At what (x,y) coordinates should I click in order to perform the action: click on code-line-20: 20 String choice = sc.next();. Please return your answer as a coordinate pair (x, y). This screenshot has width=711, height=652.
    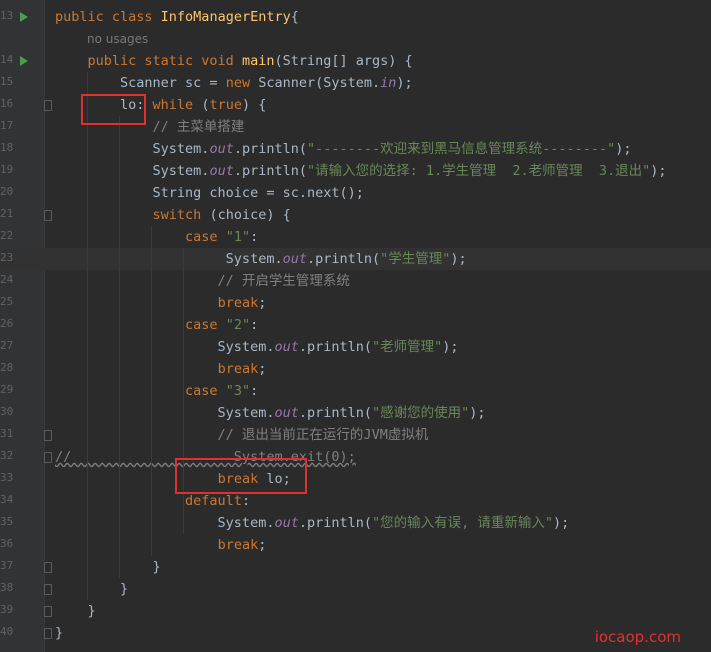
    Looking at the image, I should click on (355, 193).